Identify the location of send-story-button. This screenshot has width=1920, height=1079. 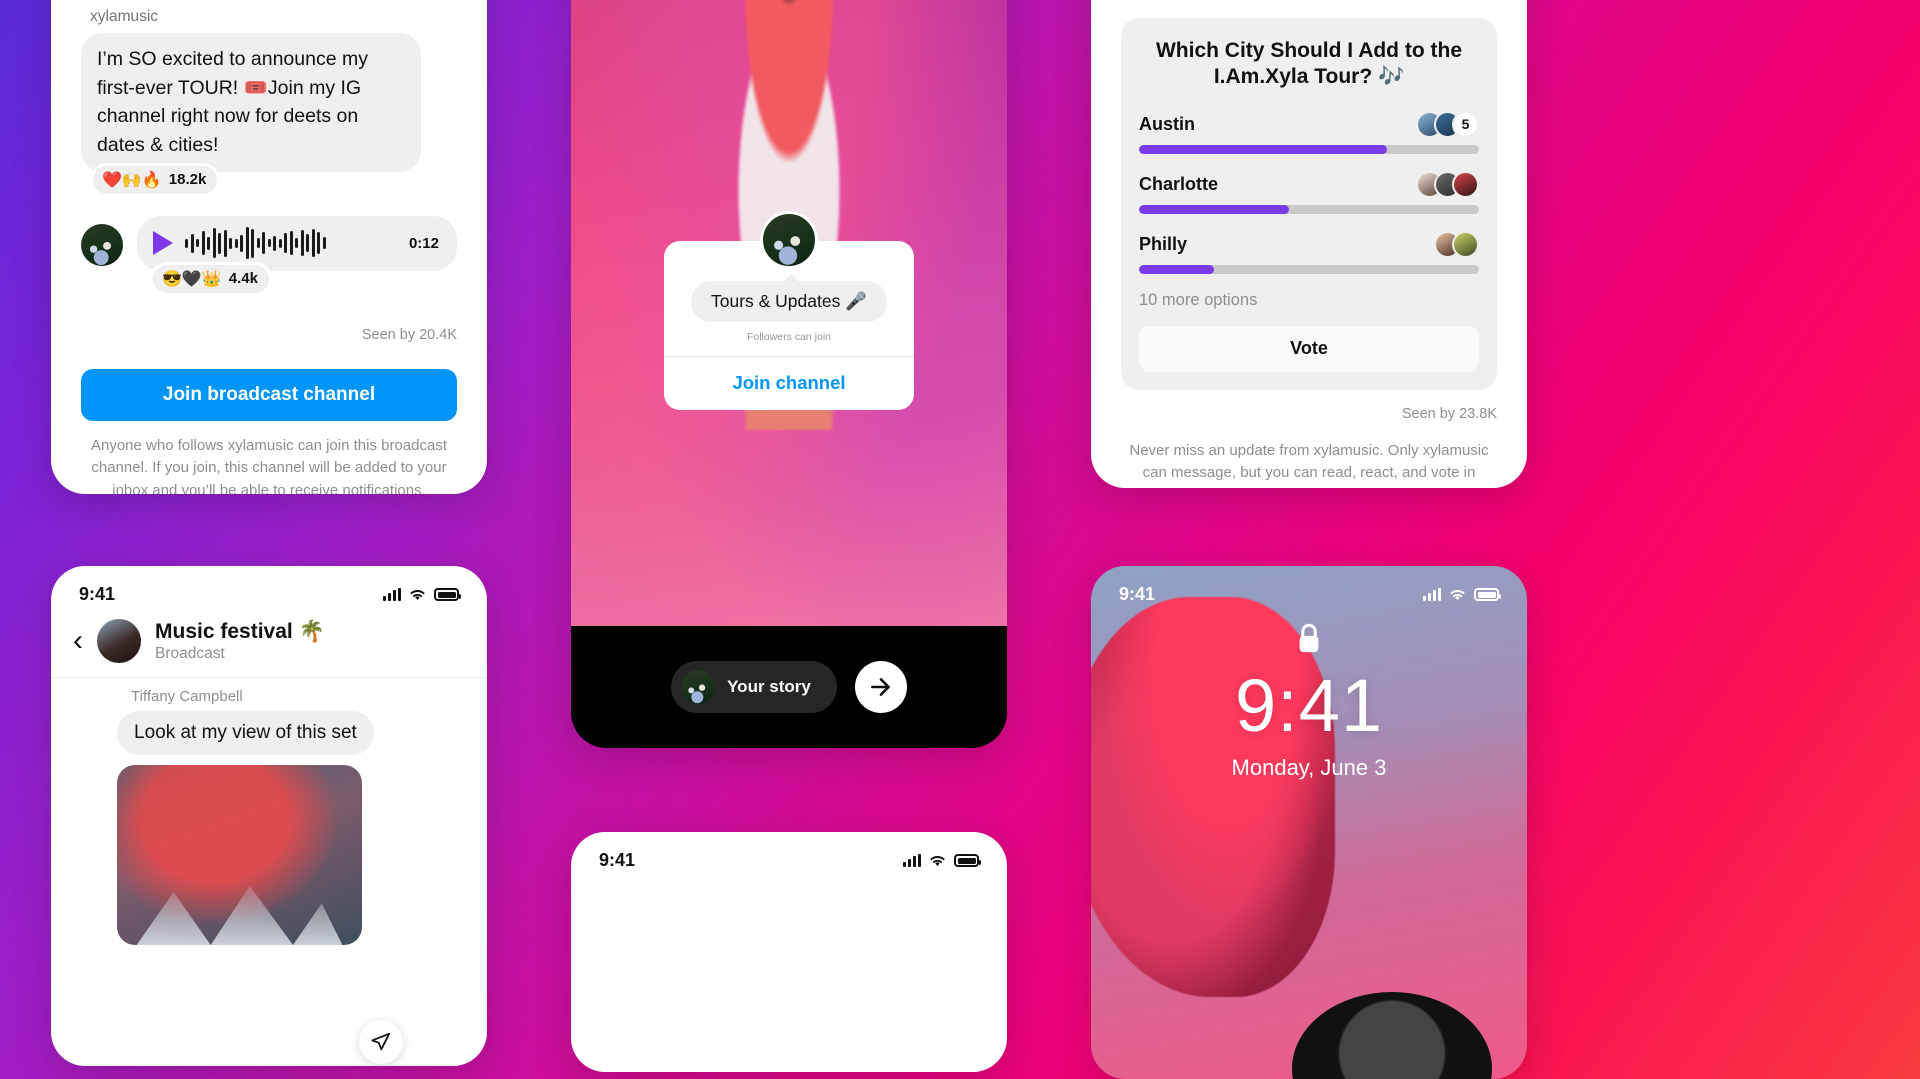
(880, 687).